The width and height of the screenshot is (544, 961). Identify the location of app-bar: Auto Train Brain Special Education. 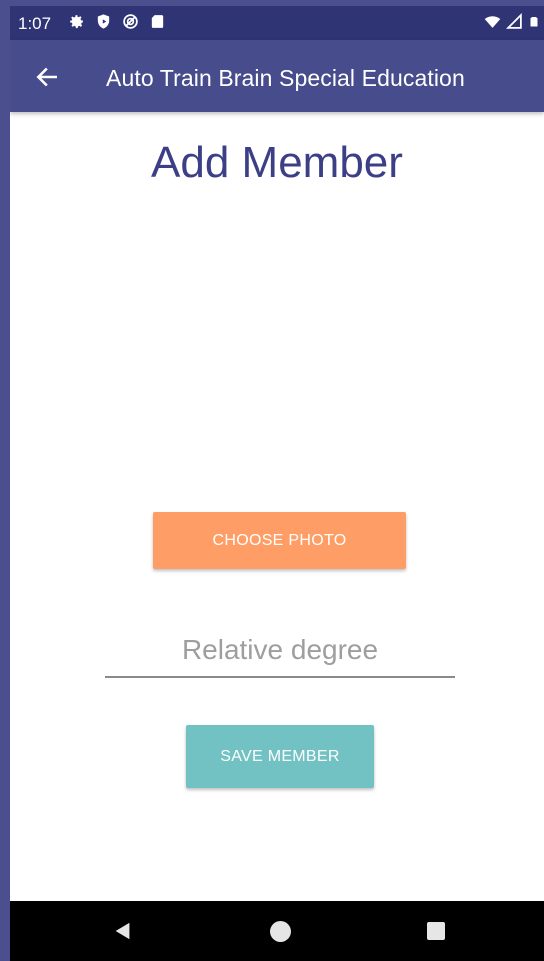
(277, 76).